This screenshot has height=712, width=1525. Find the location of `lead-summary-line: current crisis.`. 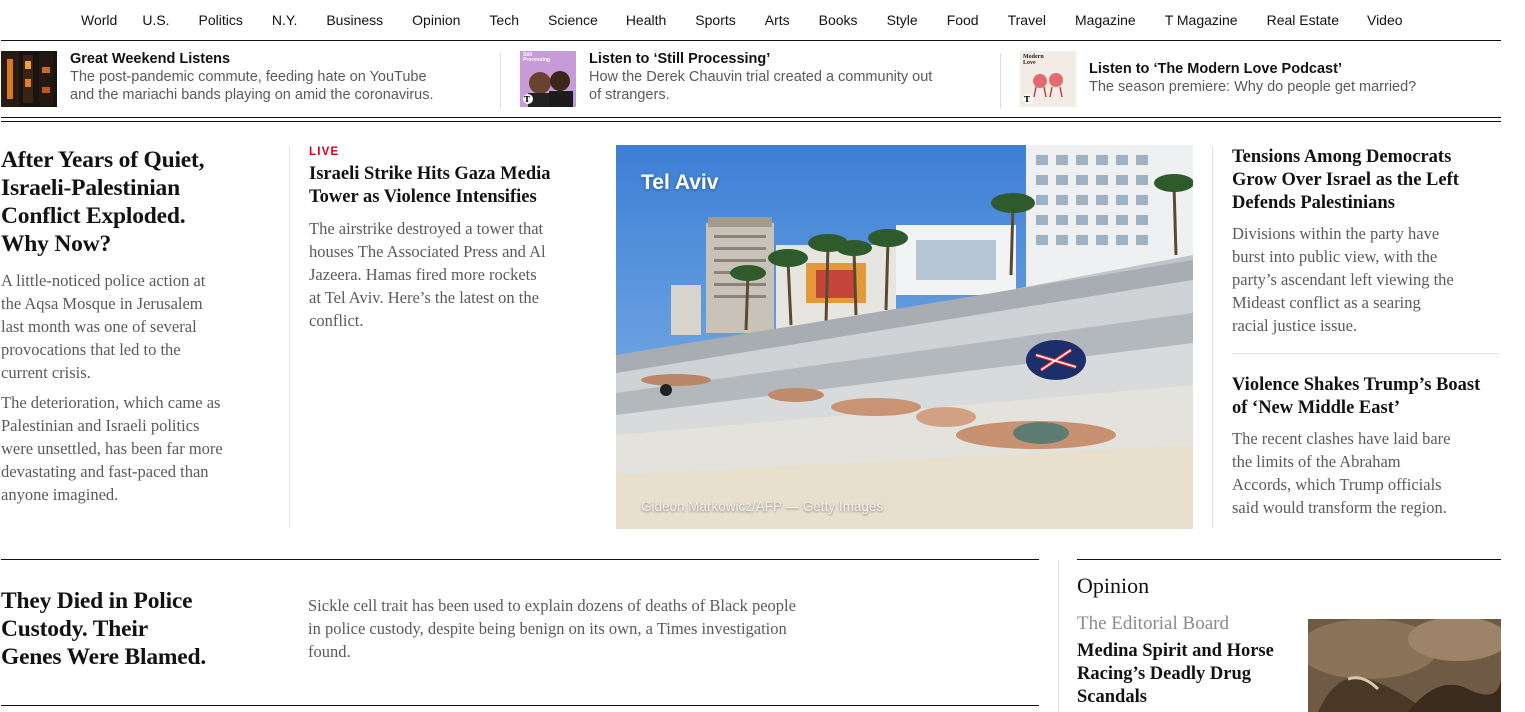

lead-summary-line: current crisis. is located at coordinates (46, 372).